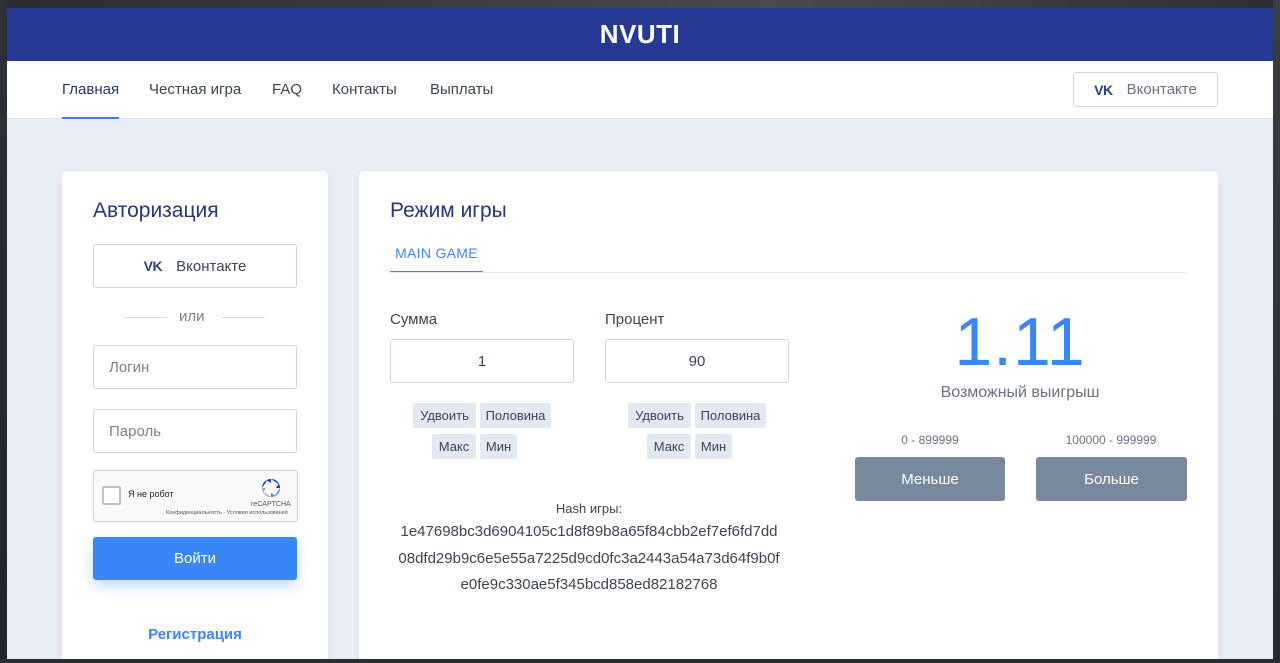 The height and width of the screenshot is (663, 1280). What do you see at coordinates (640, 4) in the screenshot?
I see `desktop-frame-top` at bounding box center [640, 4].